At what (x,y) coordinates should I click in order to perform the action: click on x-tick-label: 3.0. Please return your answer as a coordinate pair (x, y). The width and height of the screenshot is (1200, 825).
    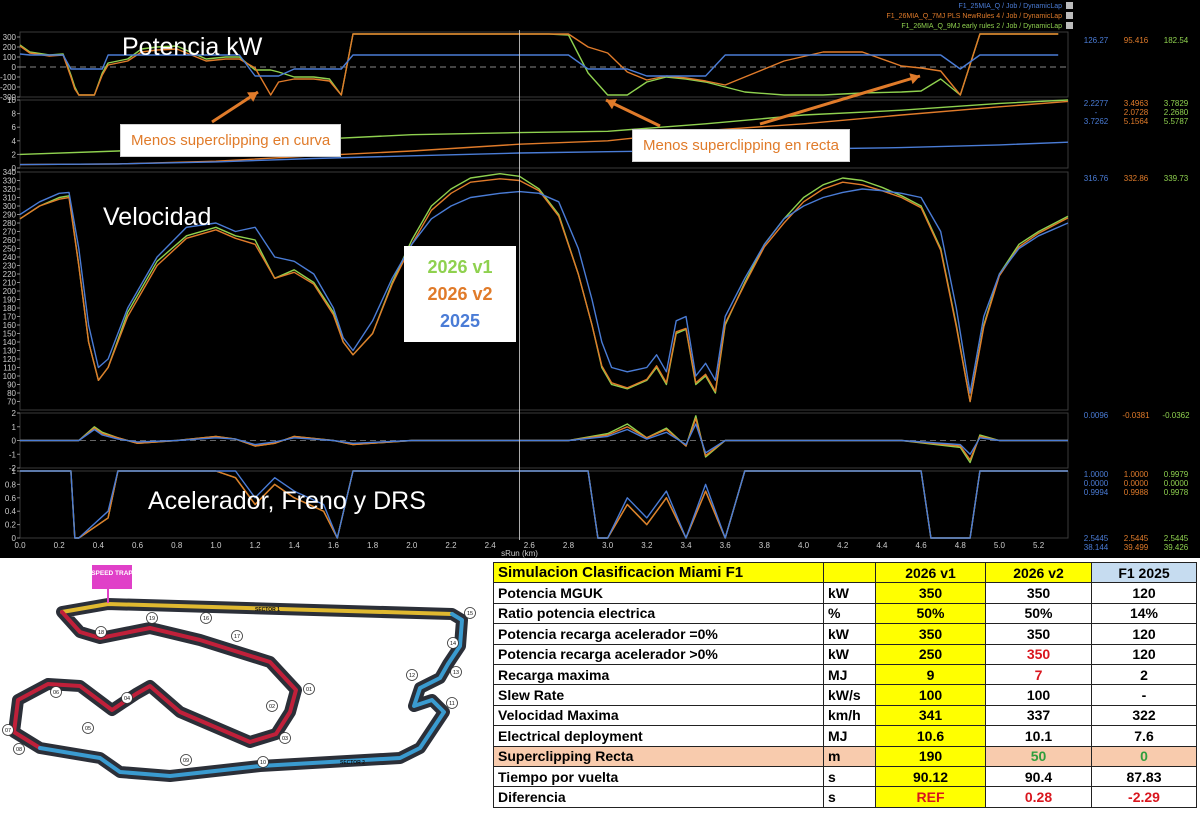
    Looking at the image, I should click on (608, 545).